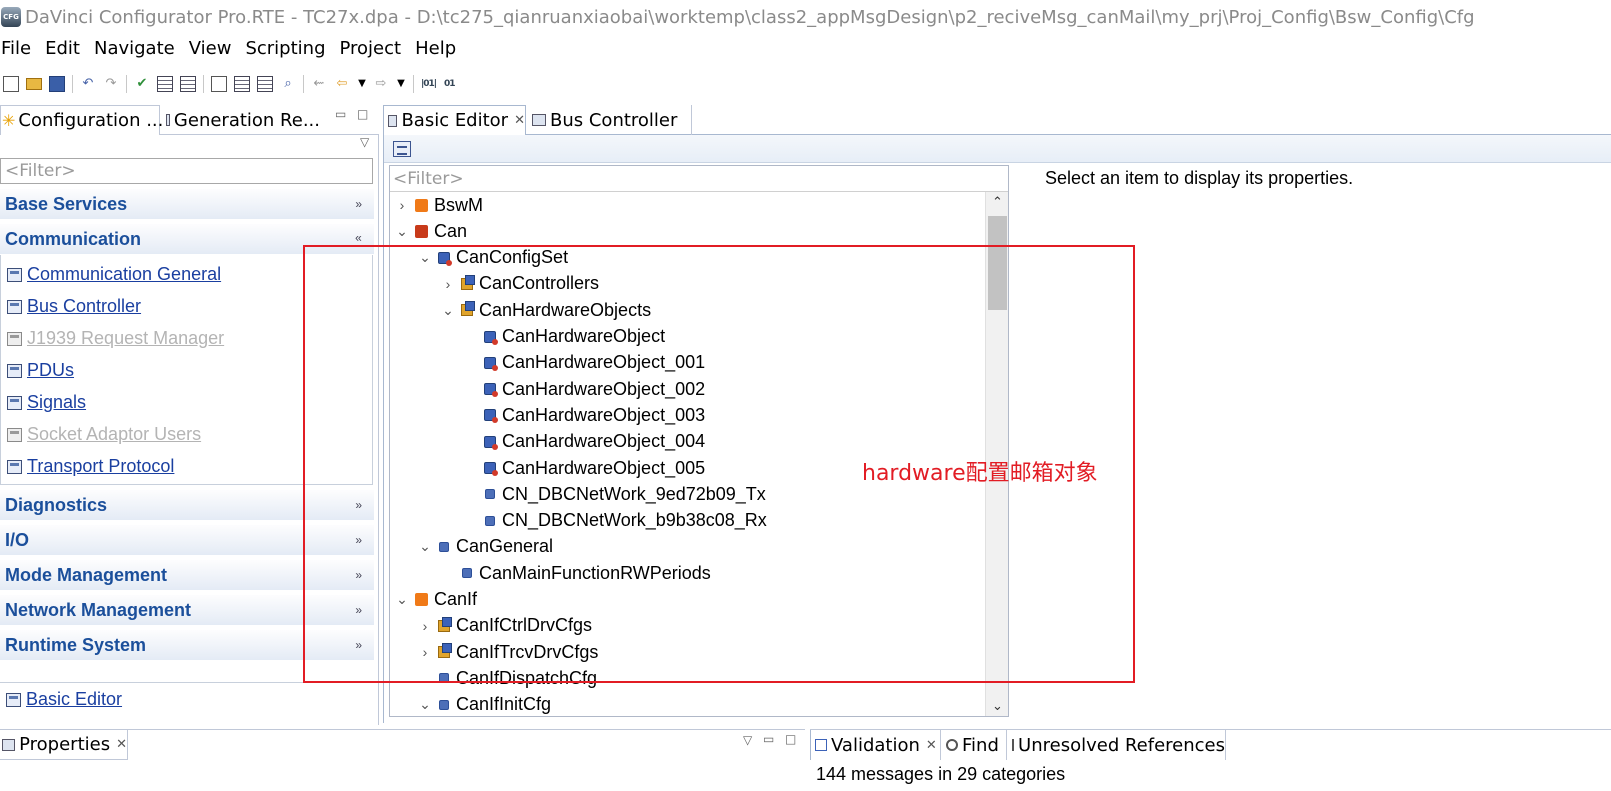 The image size is (1611, 791). I want to click on open-folder-icon, so click(34, 84).